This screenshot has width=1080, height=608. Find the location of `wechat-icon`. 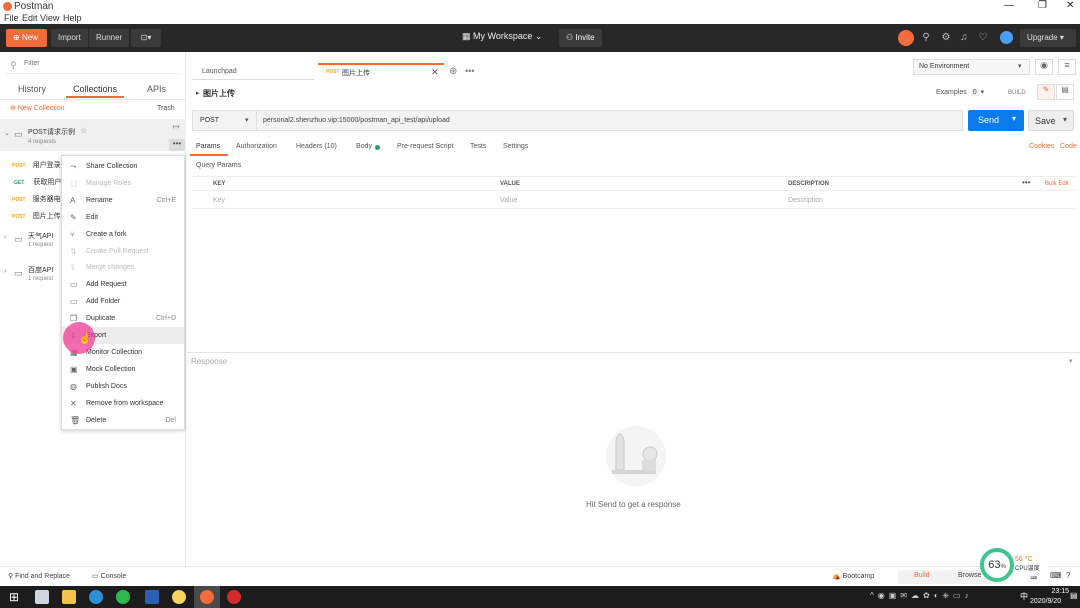

wechat-icon is located at coordinates (123, 597).